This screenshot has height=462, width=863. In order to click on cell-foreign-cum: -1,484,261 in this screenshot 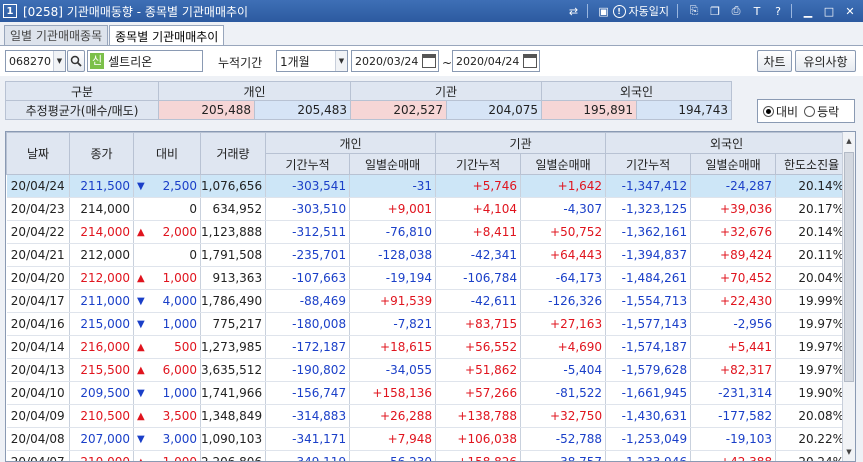, I will do `click(648, 278)`.